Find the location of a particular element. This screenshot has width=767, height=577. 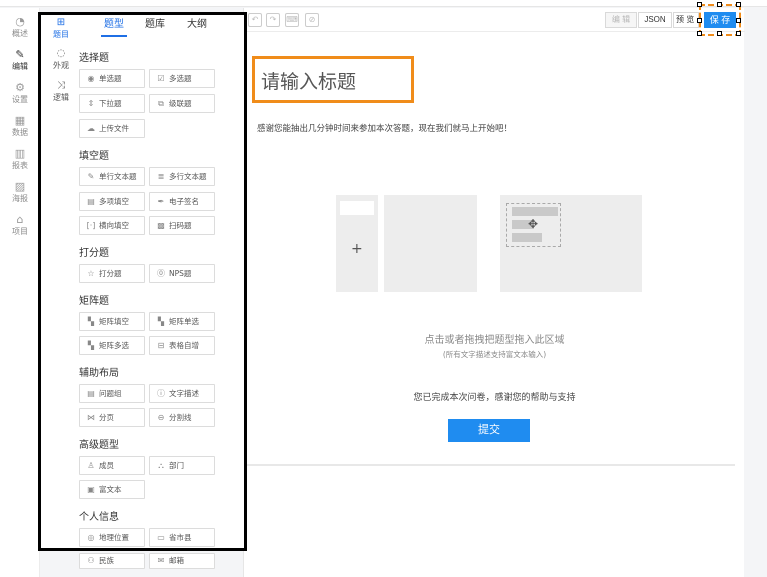

title-highlight: 请输入标题 is located at coordinates (333, 79).